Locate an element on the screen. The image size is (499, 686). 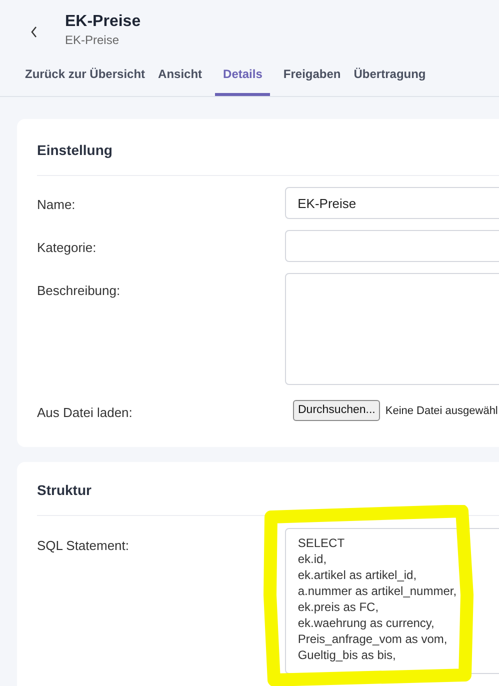
sql-line: SELECT is located at coordinates (322, 542).